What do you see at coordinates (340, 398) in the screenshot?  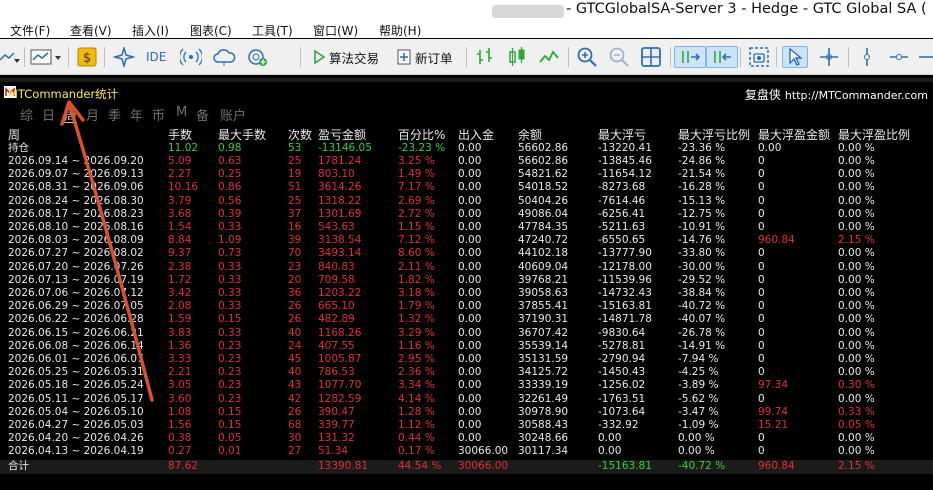 I see `cell-pnl: 1282.59` at bounding box center [340, 398].